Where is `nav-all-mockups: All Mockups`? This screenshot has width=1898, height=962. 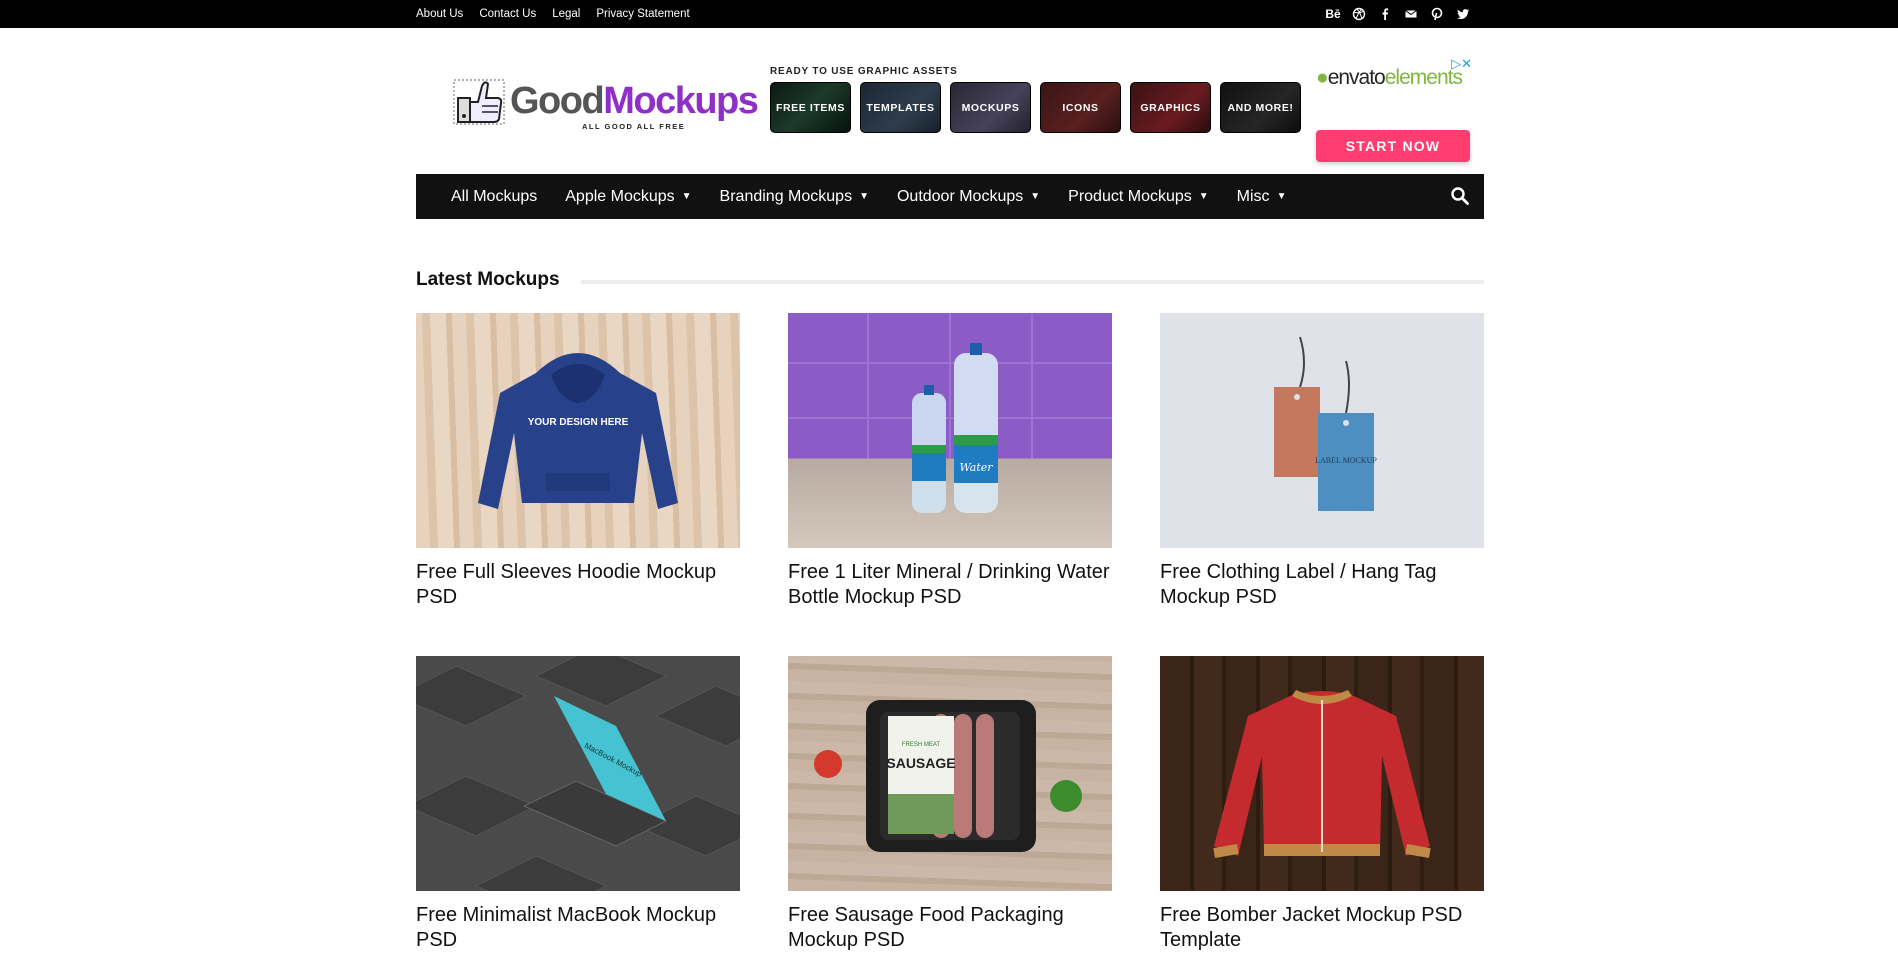 nav-all-mockups: All Mockups is located at coordinates (494, 197).